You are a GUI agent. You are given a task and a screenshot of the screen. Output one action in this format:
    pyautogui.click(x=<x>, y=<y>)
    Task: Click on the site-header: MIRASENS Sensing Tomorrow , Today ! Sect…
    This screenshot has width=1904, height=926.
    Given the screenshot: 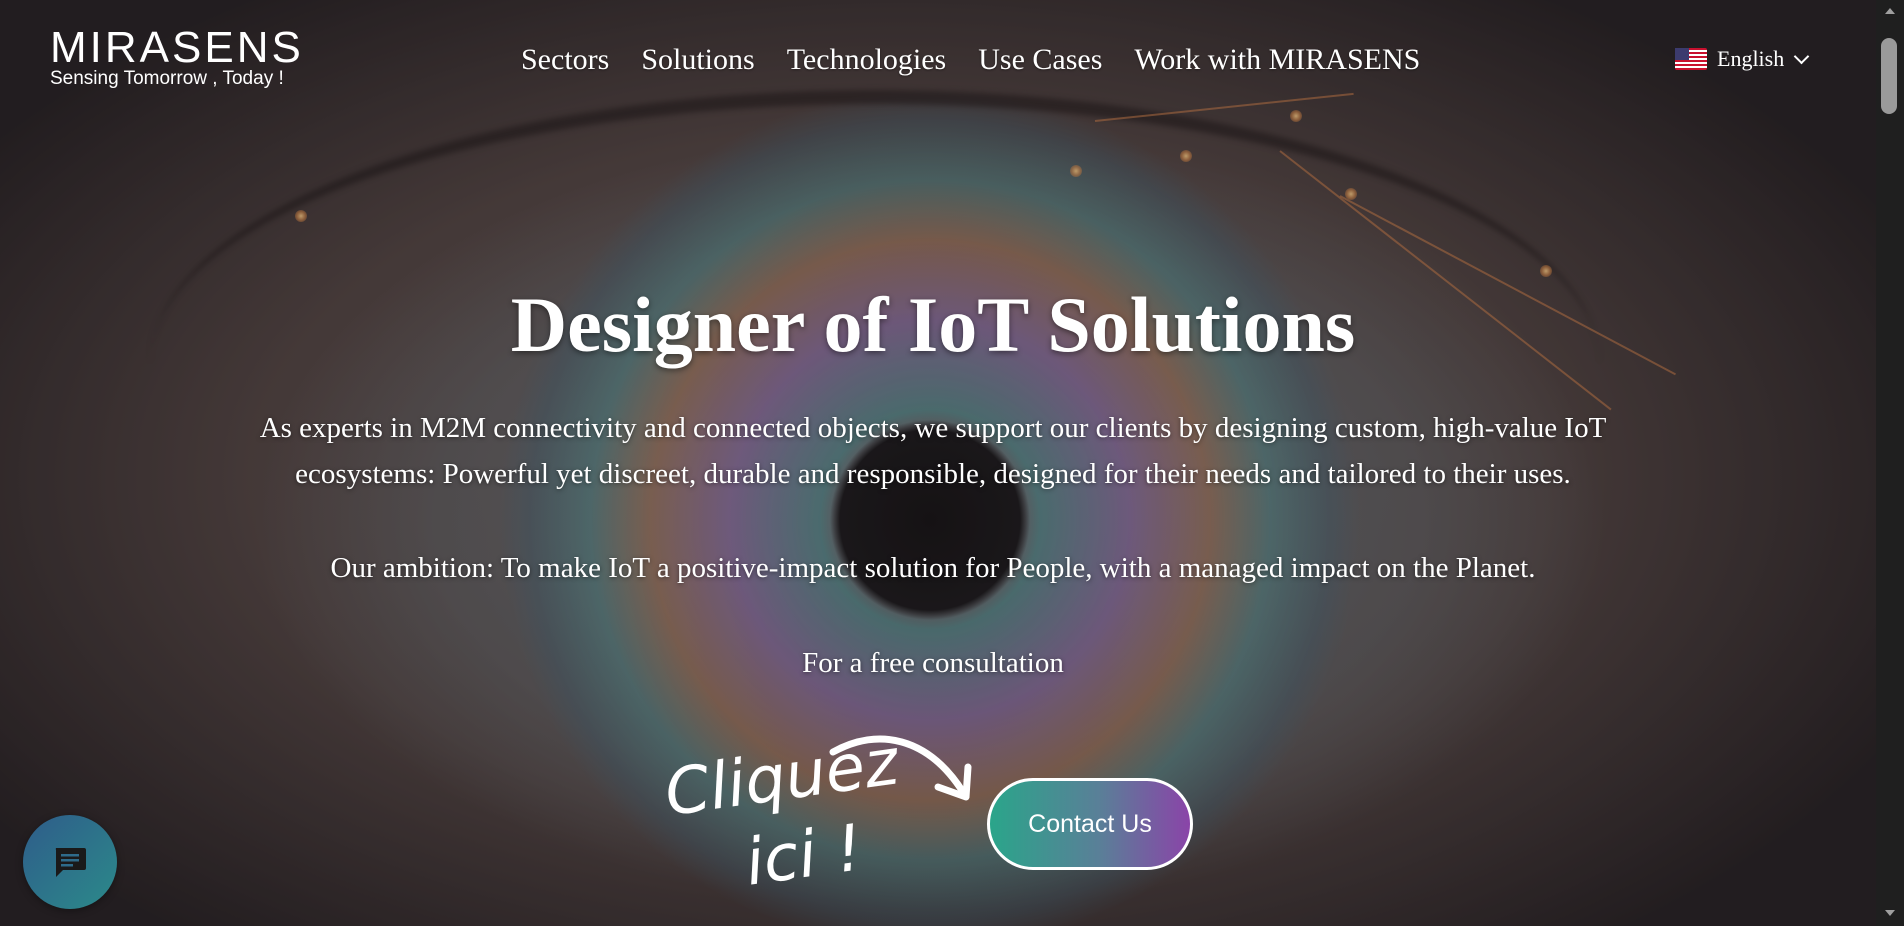 What is the action you would take?
    pyautogui.click(x=938, y=60)
    